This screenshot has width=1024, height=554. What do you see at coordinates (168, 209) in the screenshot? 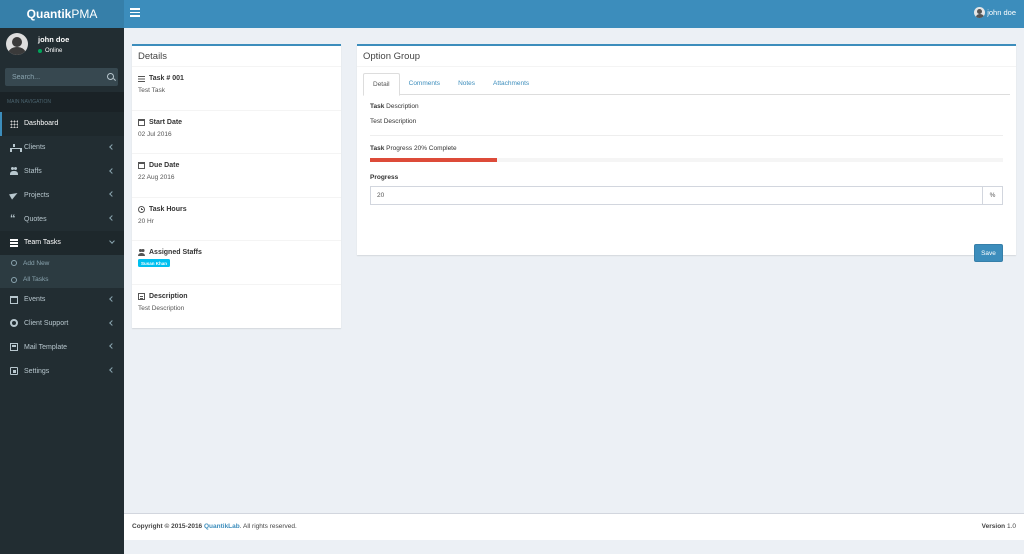
I see `detail-label: Task Hours` at bounding box center [168, 209].